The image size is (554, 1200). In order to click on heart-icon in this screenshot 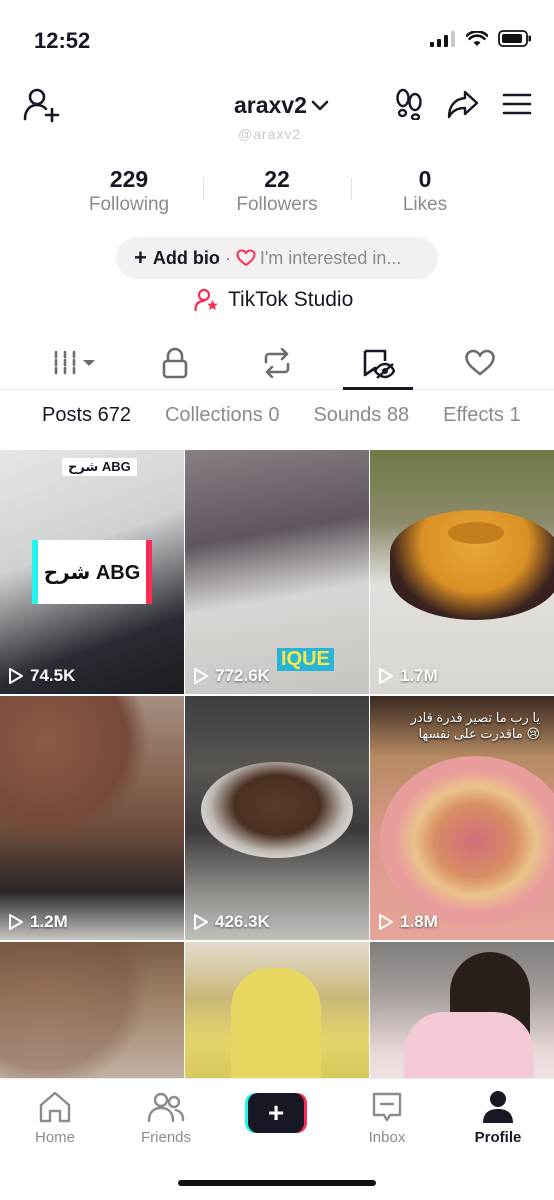, I will do `click(246, 258)`.